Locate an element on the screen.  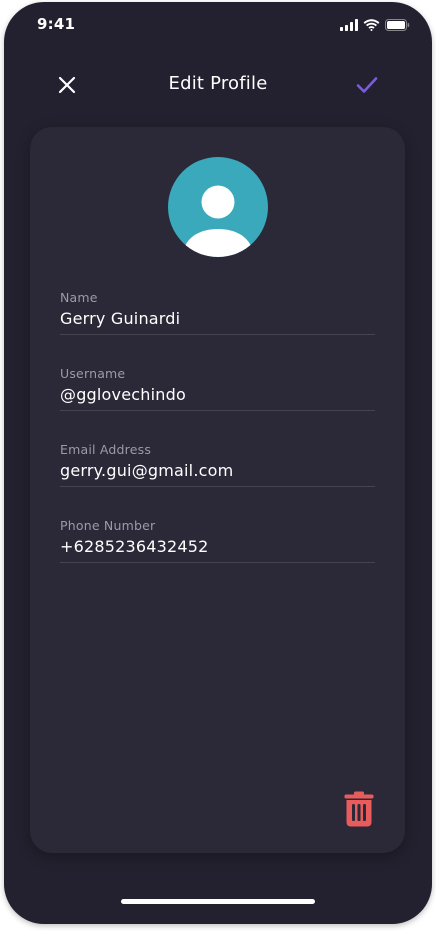
username-field: Username is located at coordinates (217, 388).